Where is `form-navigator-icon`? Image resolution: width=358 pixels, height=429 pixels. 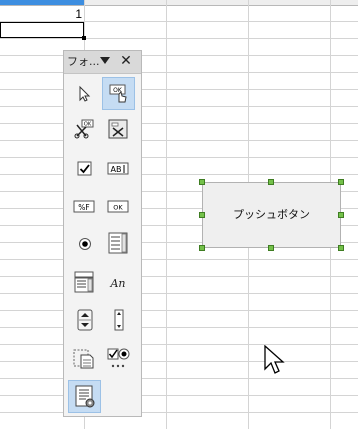
form-navigator-icon is located at coordinates (85, 396).